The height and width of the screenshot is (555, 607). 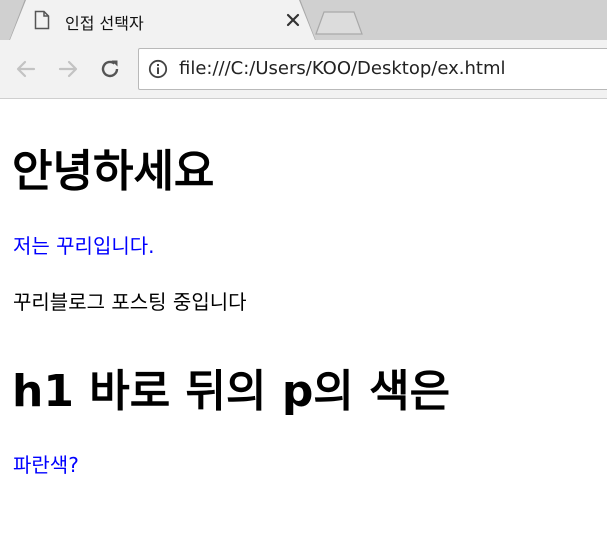 What do you see at coordinates (84, 246) in the screenshot?
I see `paragraph-intro: 저는 꾸리입니다.` at bounding box center [84, 246].